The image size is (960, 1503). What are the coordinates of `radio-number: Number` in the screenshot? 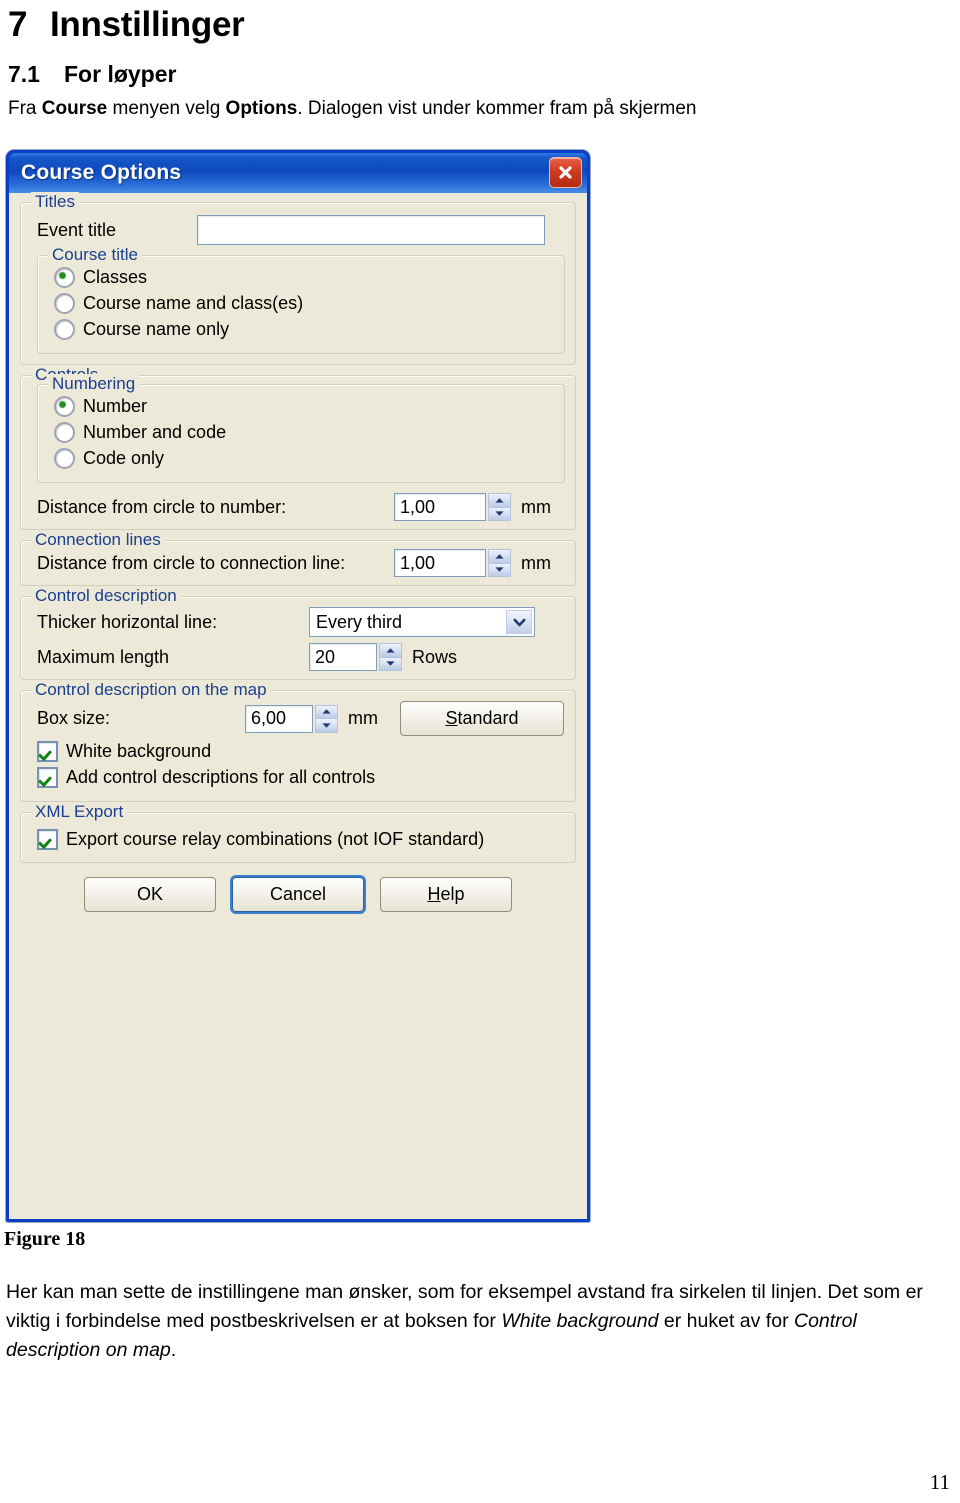 It's located at (304, 406).